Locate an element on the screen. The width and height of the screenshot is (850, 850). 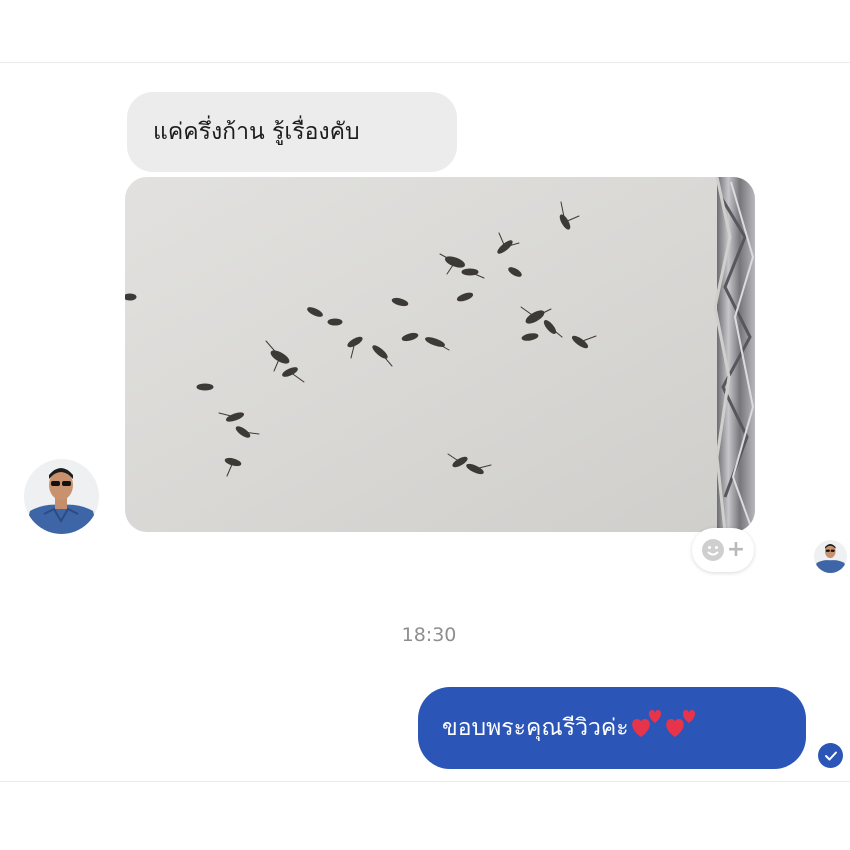
two-hearts-emoji is located at coordinates (666, 726).